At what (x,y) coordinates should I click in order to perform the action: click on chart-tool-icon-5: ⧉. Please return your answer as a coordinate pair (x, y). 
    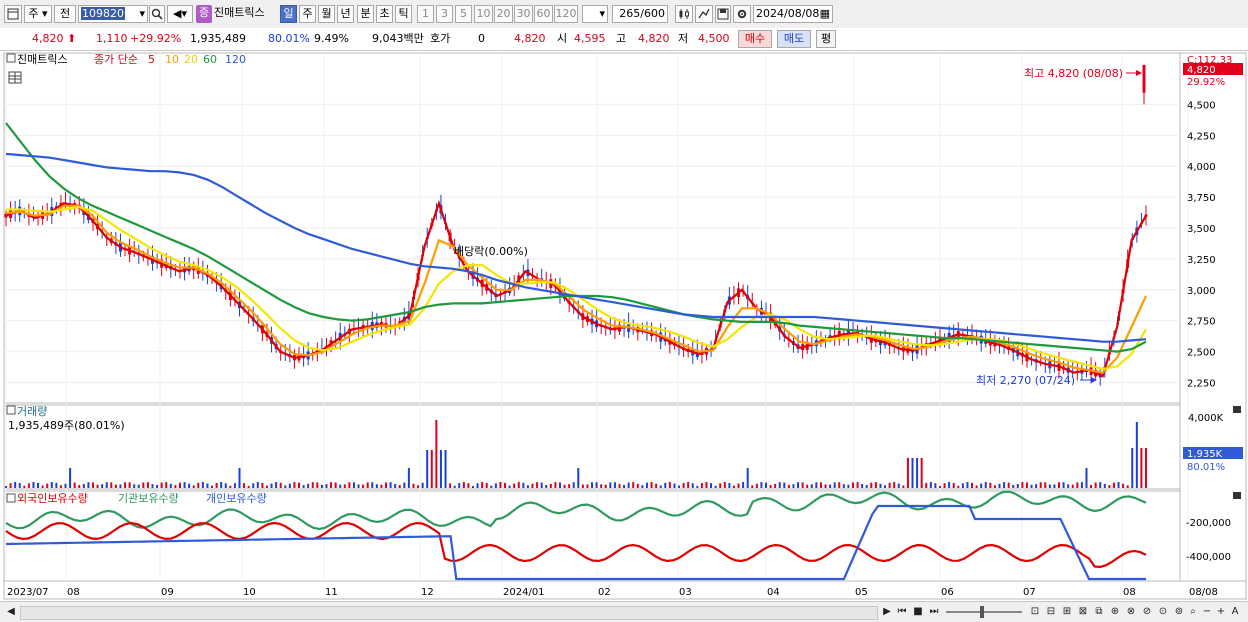
    Looking at the image, I should click on (1099, 612).